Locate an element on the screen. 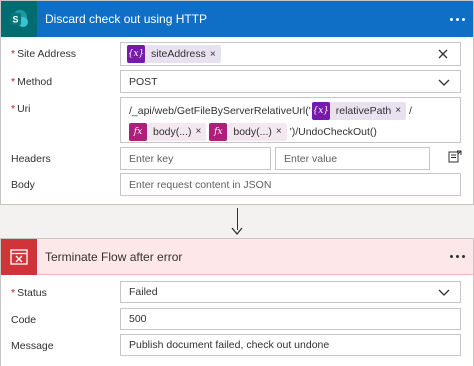 This screenshot has height=366, width=474. status-value: Failed is located at coordinates (143, 292).